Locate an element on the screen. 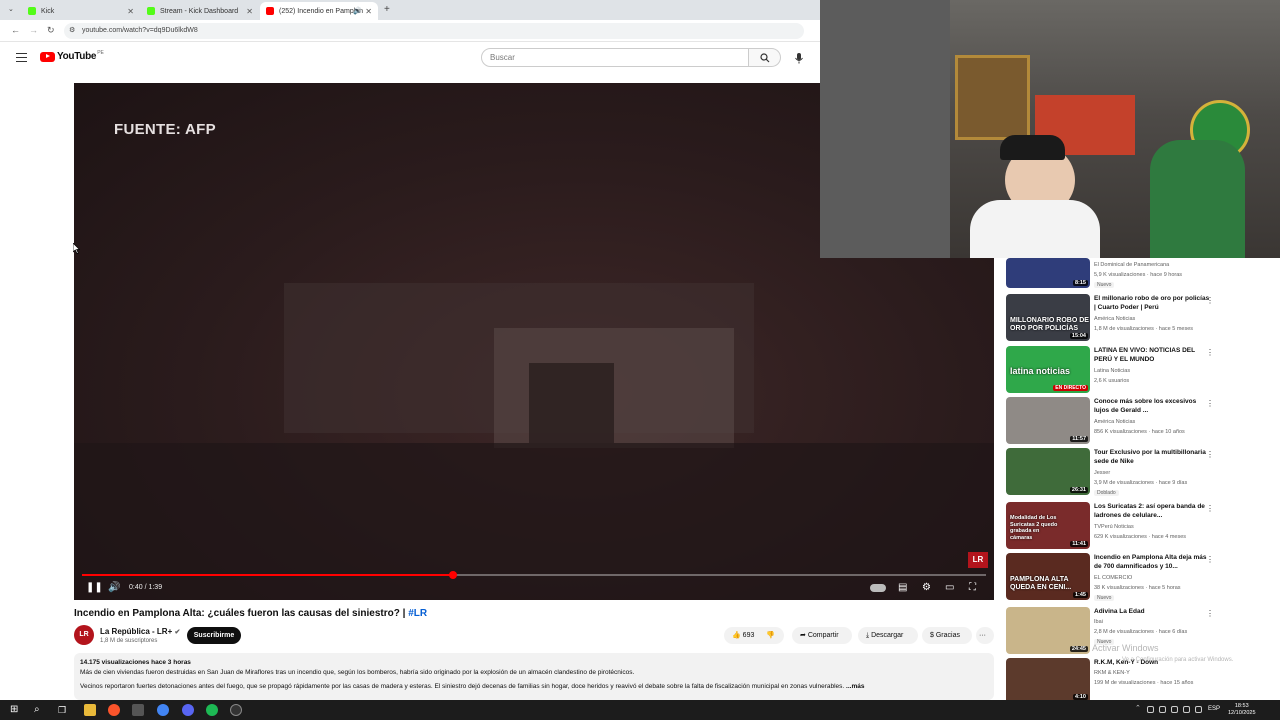 Image resolution: width=1280 pixels, height=720 pixels. channel-name: Jesser is located at coordinates (1102, 473).